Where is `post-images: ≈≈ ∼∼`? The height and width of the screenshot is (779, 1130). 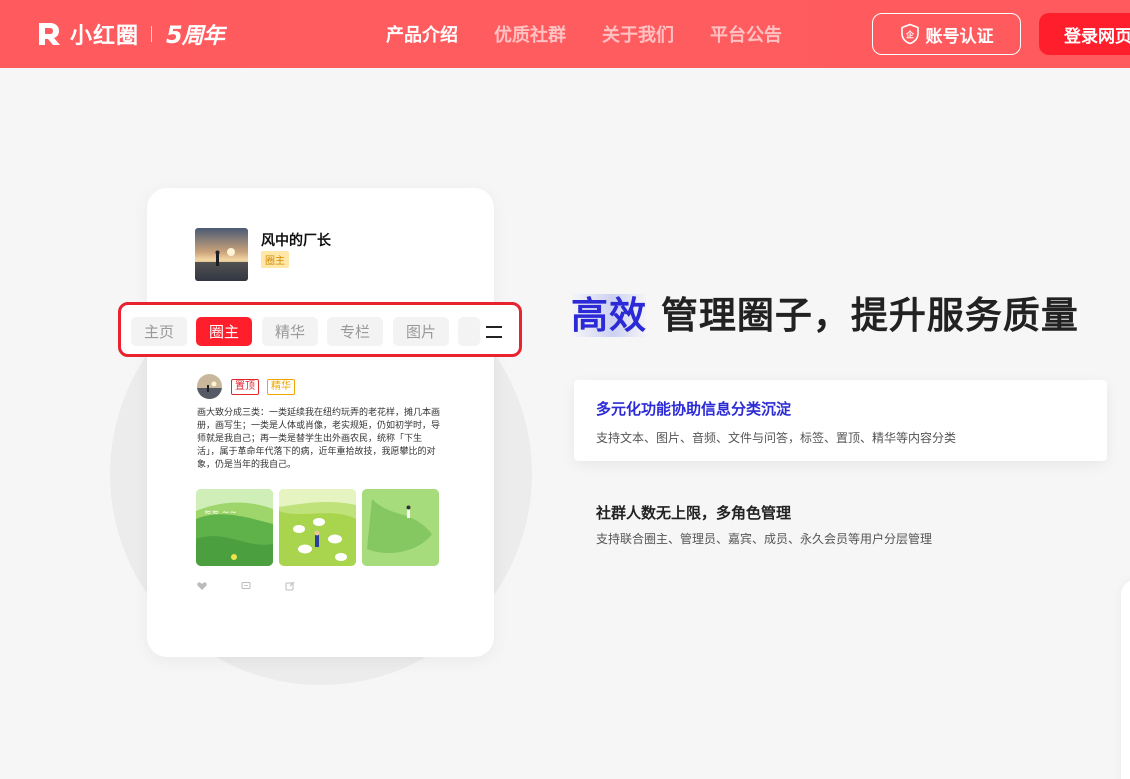
post-images: ≈≈ ∼∼ is located at coordinates (317, 527).